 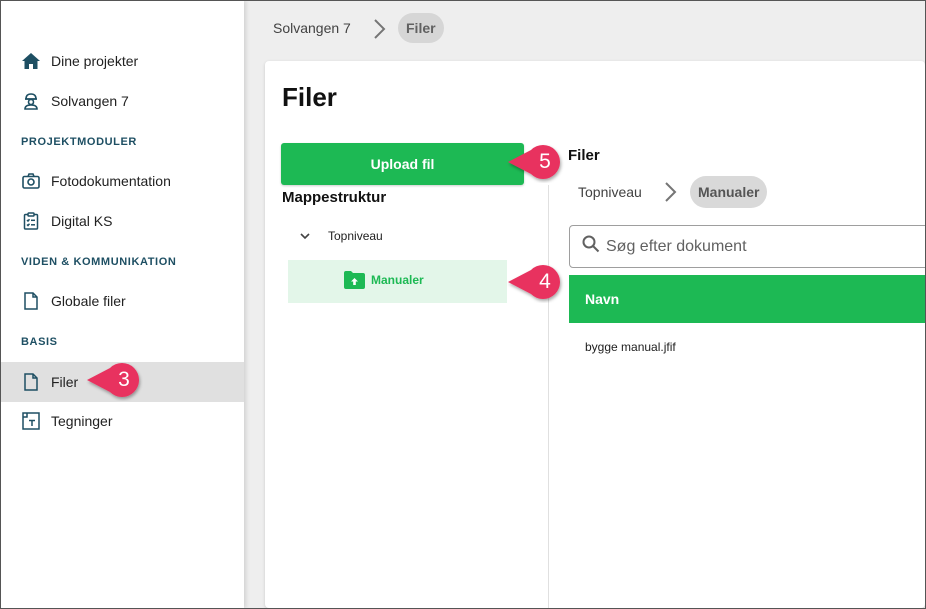 I want to click on clipboard-icon, so click(x=31, y=221).